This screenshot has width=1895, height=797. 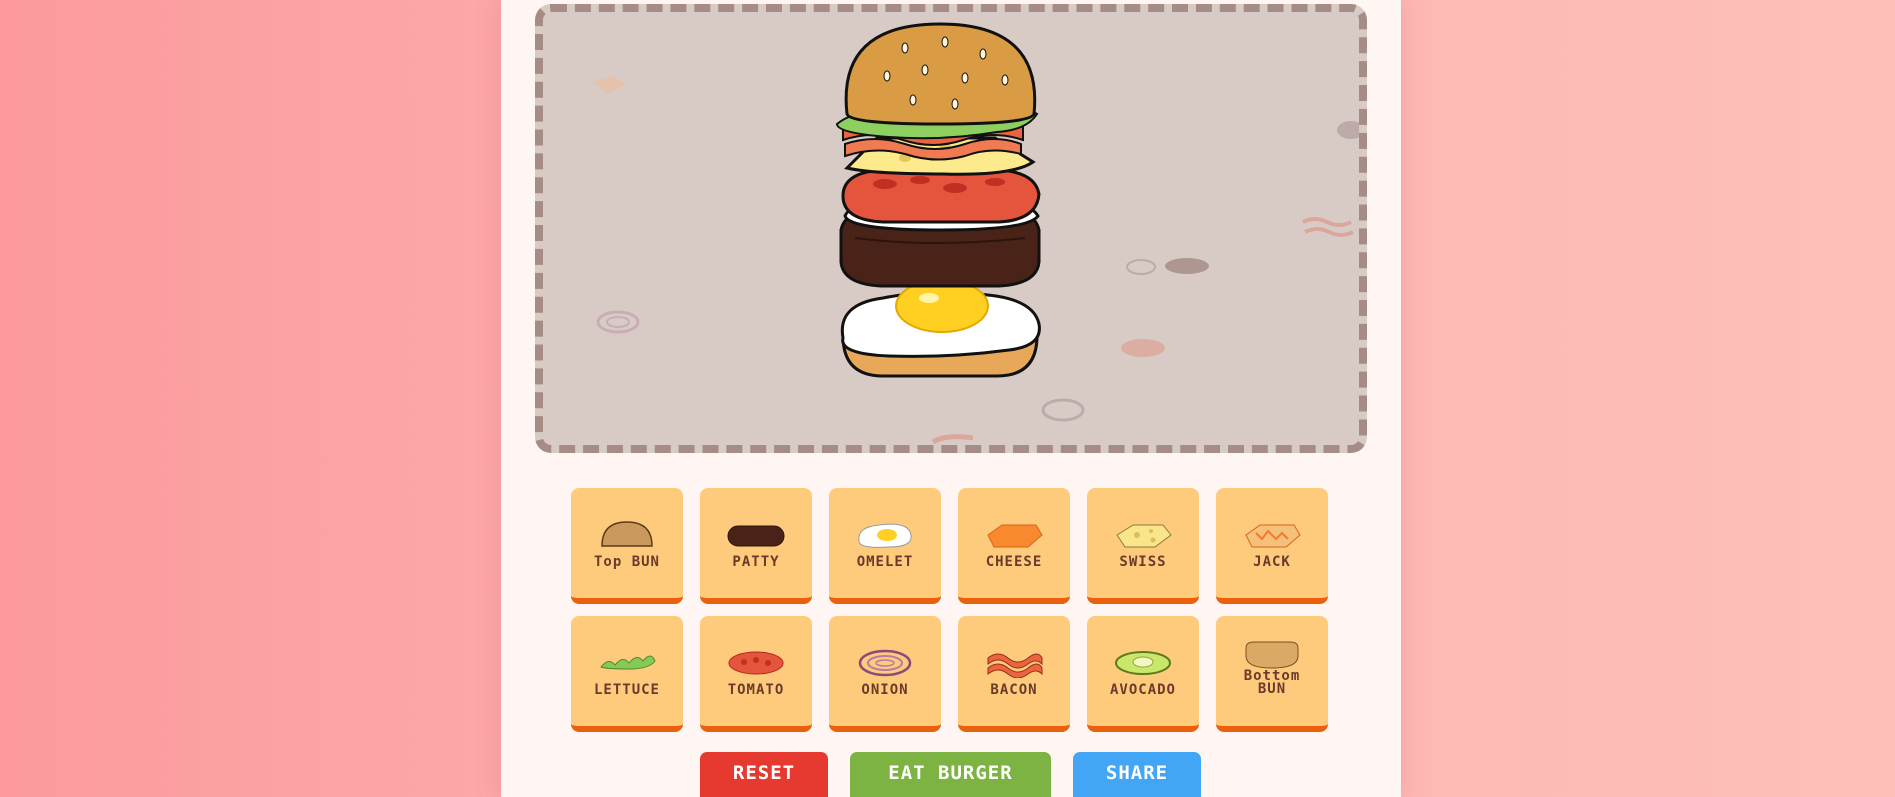 I want to click on ingredient-button-cheese: CHEESE, so click(x=1014, y=546).